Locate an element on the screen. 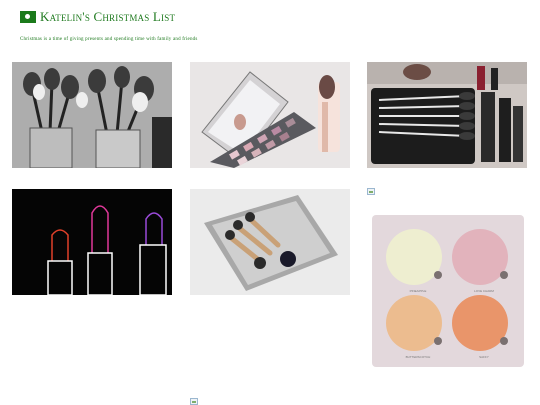 The width and height of the screenshot is (540, 405). brush-tray-illustration is located at coordinates (270, 242).